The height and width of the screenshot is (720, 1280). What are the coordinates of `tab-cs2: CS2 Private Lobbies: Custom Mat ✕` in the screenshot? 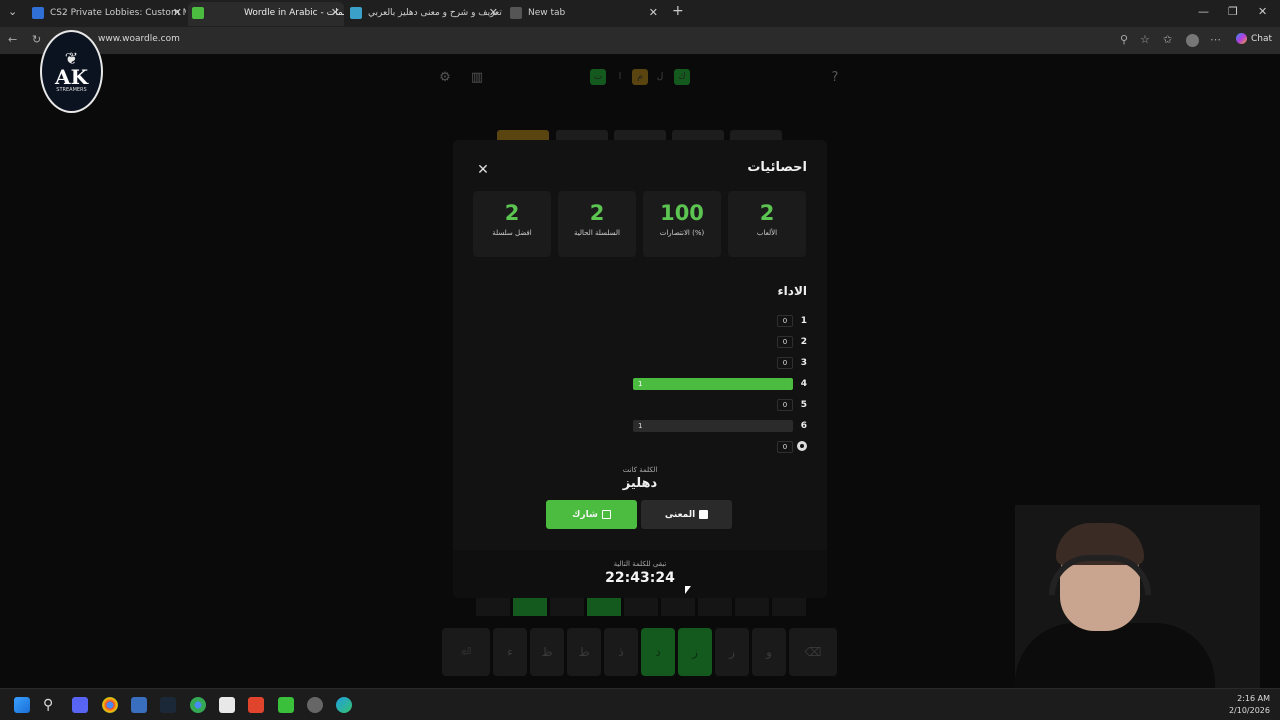 It's located at (107, 14).